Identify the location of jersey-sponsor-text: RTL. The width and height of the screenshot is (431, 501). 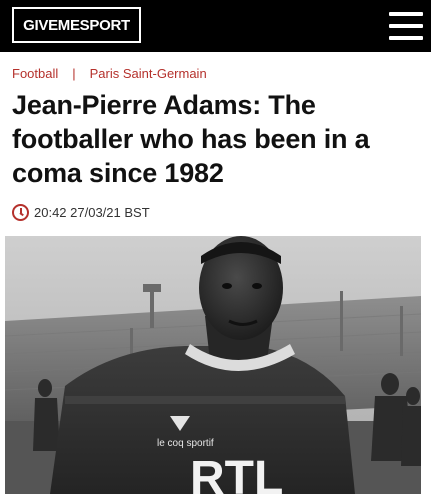
(236, 473).